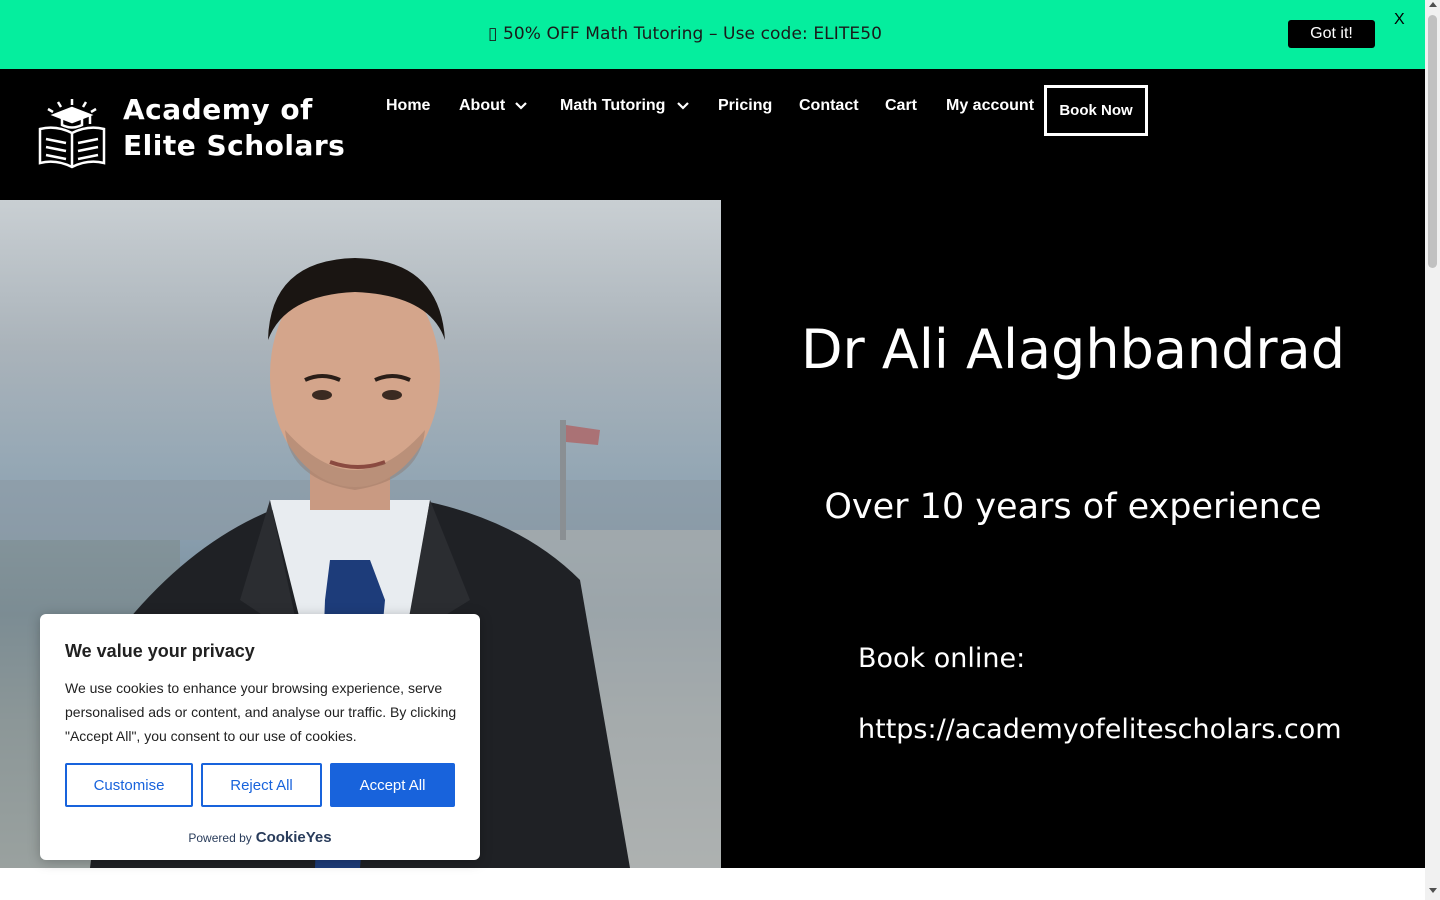  What do you see at coordinates (129, 785) in the screenshot?
I see `customise-button: Customise` at bounding box center [129, 785].